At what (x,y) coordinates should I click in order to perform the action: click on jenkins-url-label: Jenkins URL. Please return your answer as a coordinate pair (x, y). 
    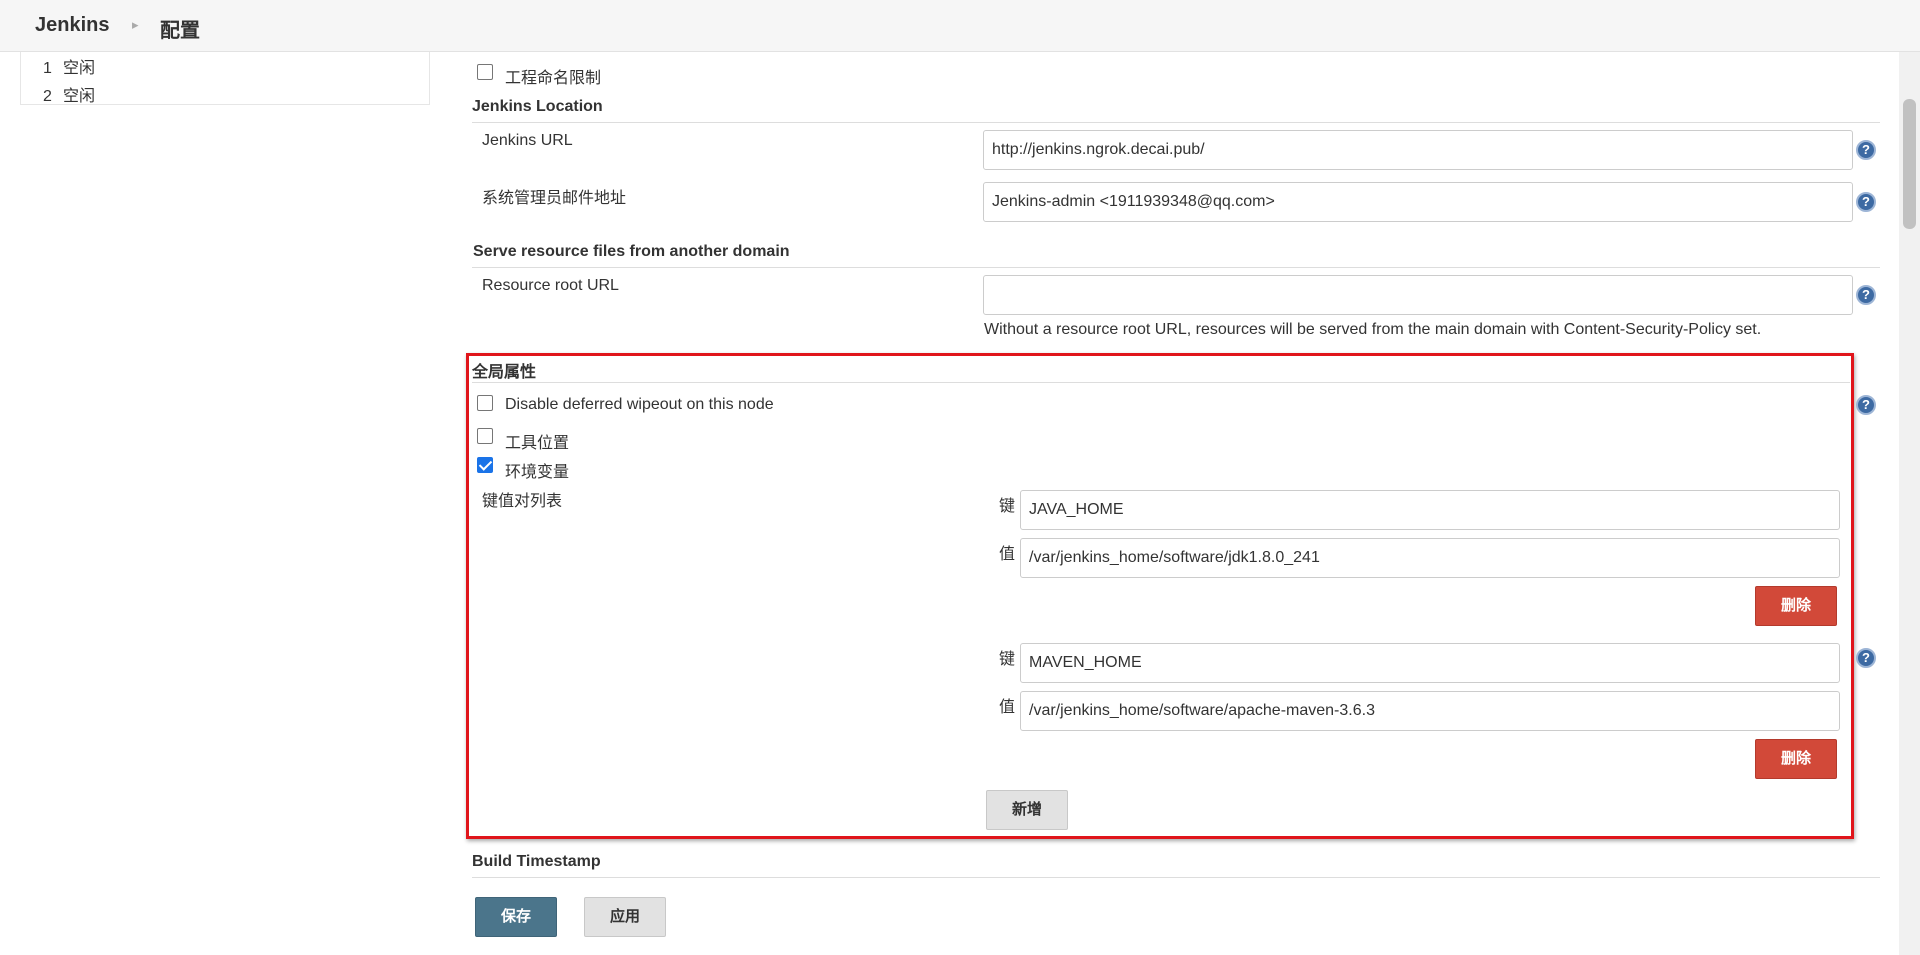
    Looking at the image, I should click on (527, 140).